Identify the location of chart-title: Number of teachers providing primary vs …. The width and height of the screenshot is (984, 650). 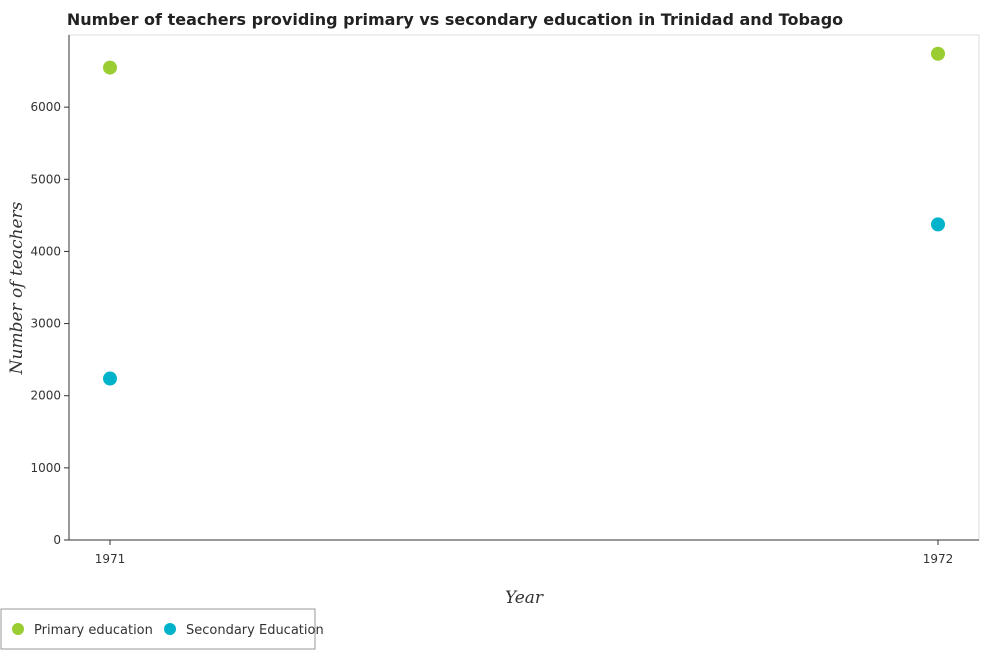
(455, 19).